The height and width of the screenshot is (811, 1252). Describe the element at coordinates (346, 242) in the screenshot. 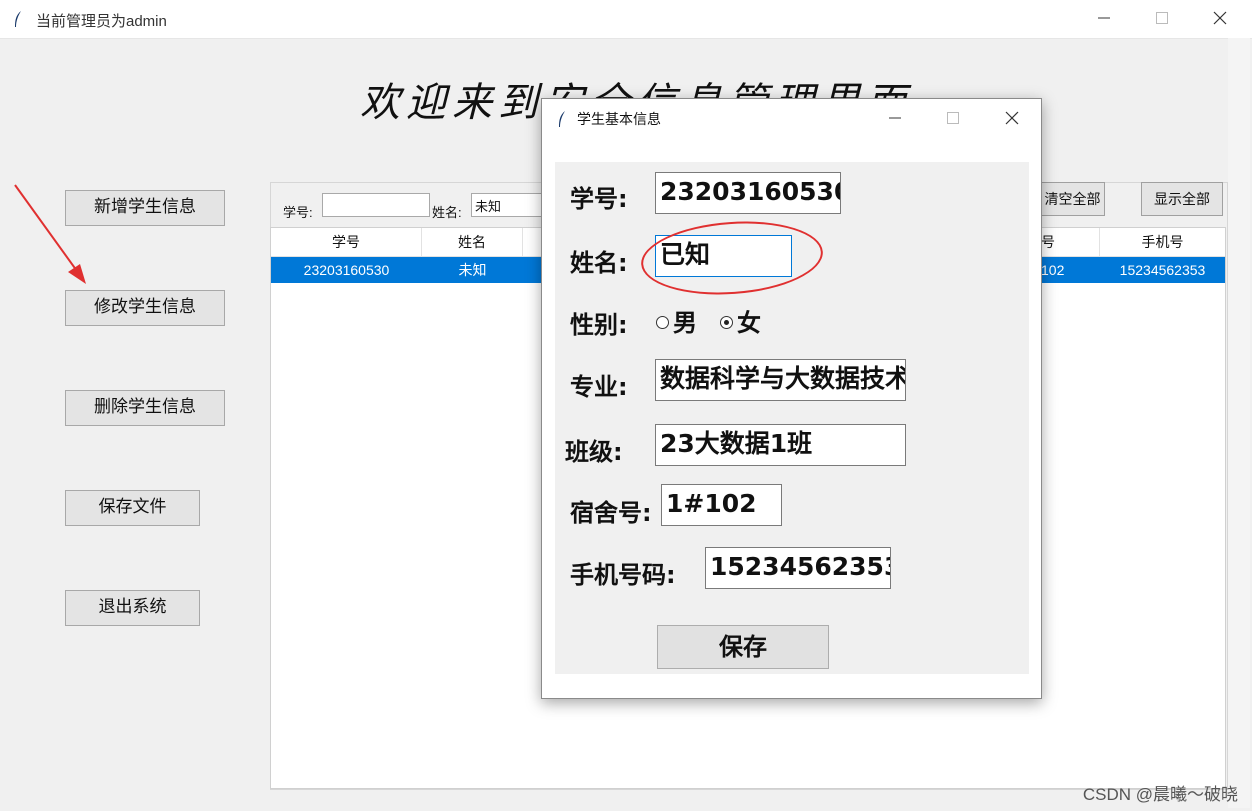

I see `column-header-id: 学号` at that location.